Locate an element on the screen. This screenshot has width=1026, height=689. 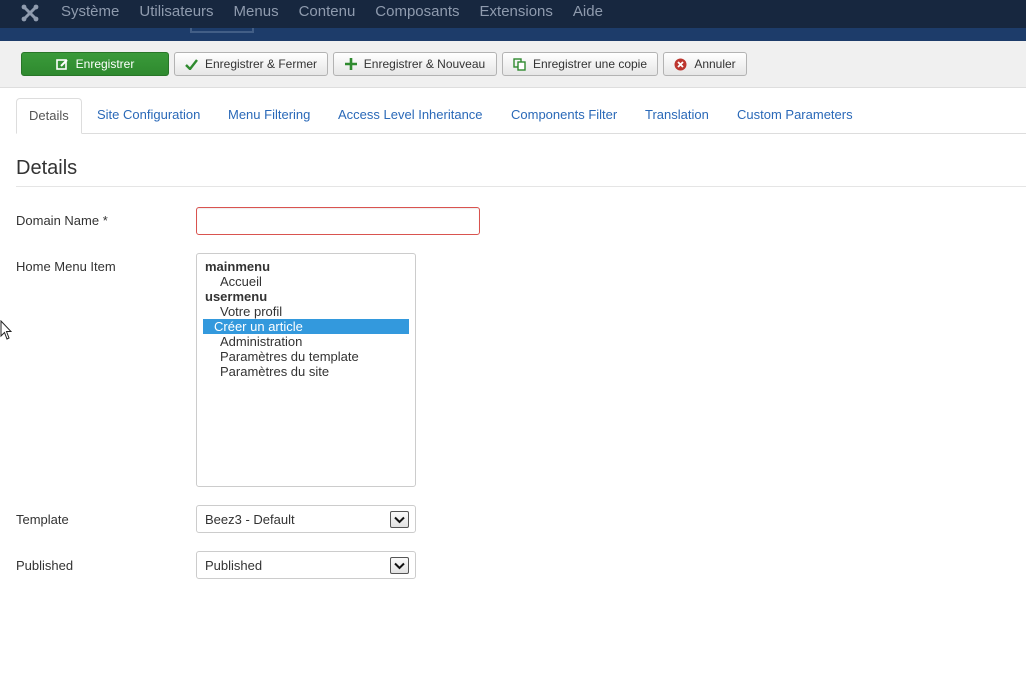
copy-icon is located at coordinates (519, 64).